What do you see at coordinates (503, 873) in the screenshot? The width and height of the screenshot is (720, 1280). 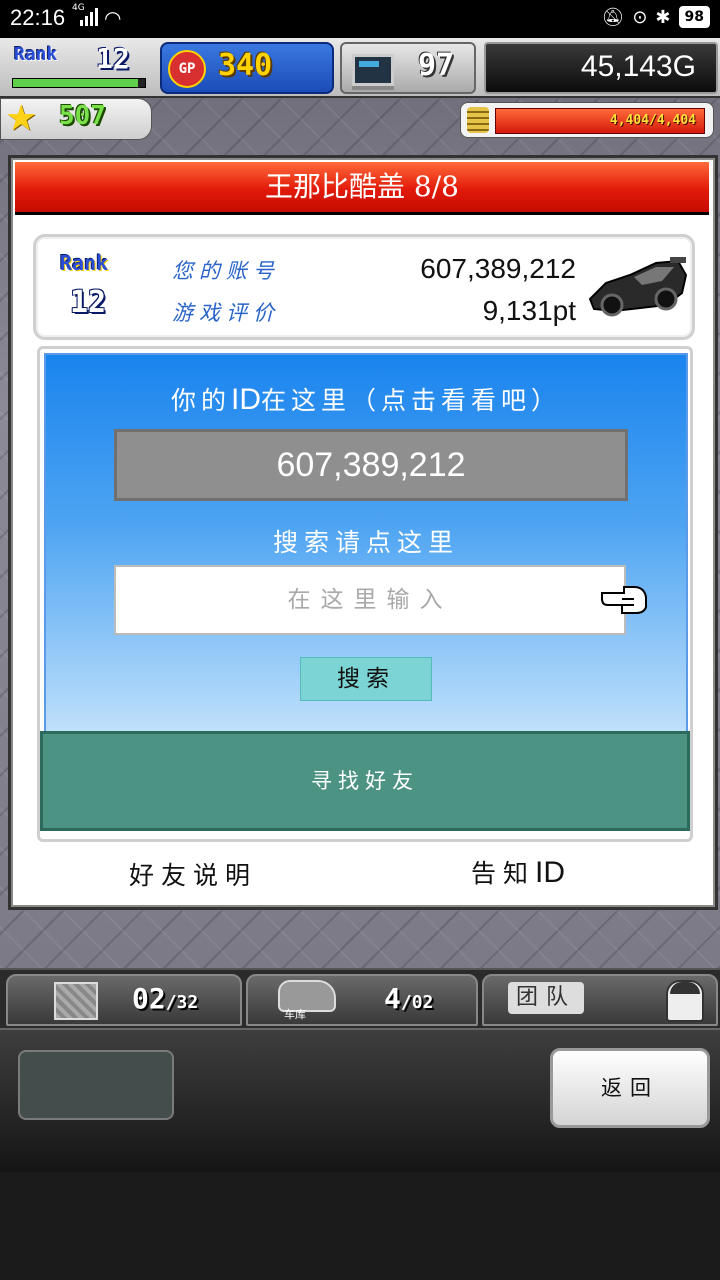 I see `notify-id-prefix: 告知` at bounding box center [503, 873].